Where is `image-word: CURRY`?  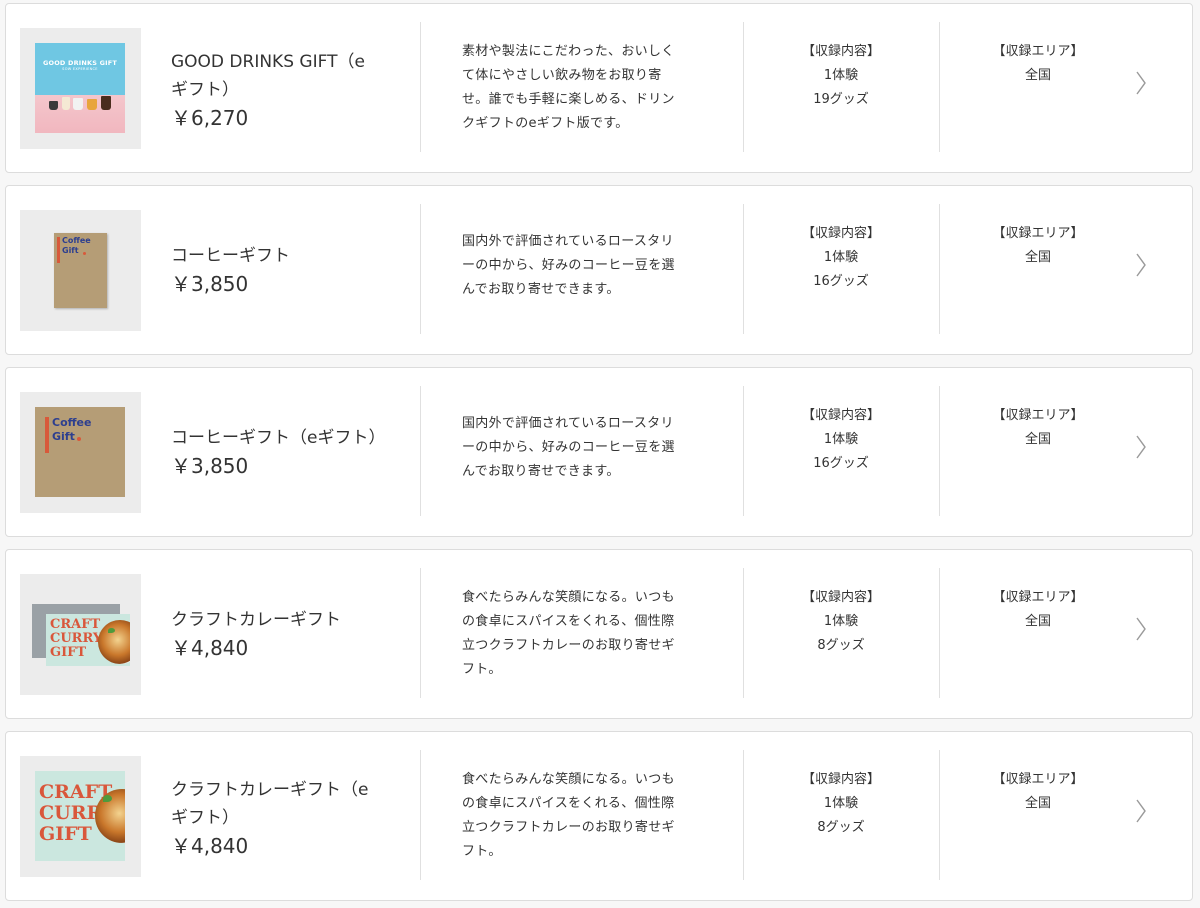
image-word: CURRY is located at coordinates (76, 638).